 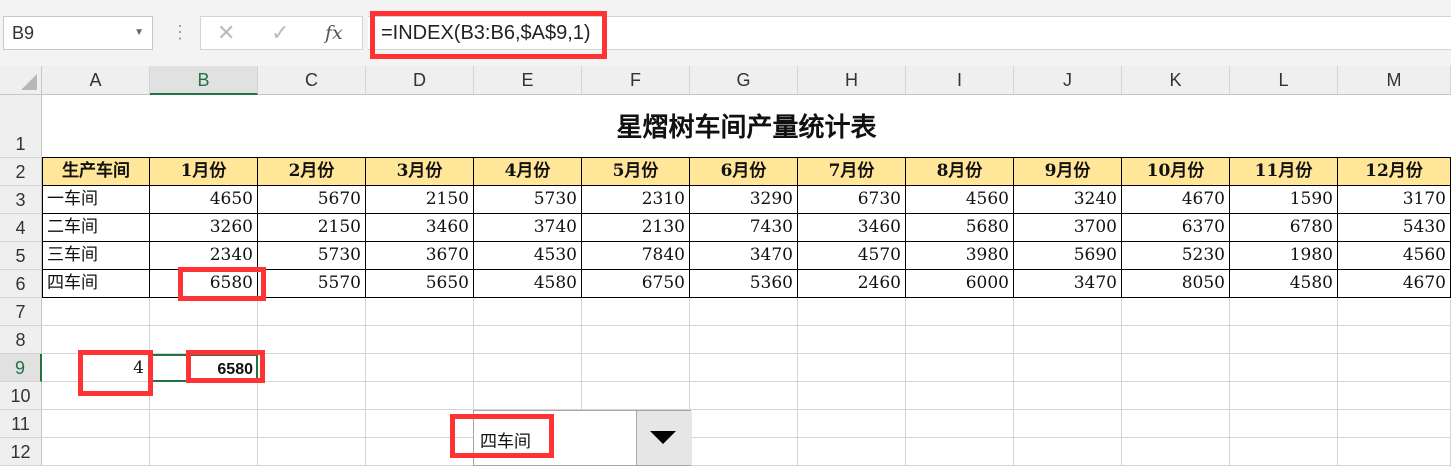 I want to click on data-cell: 4670, so click(x=1394, y=284).